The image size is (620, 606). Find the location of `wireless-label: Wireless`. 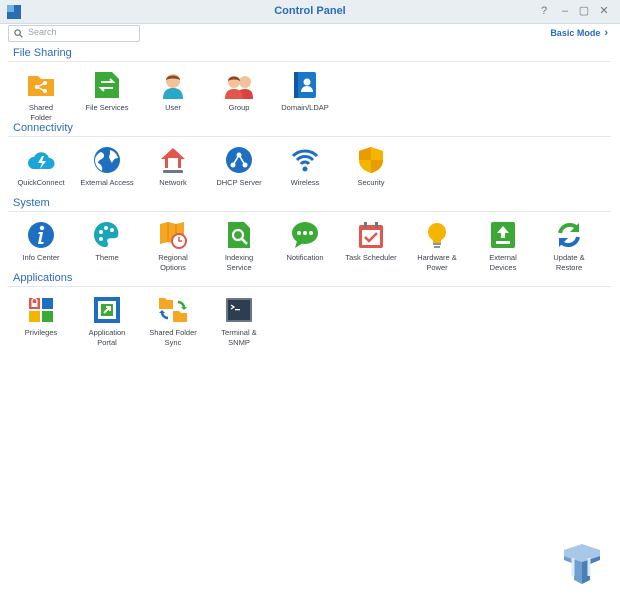

wireless-label: Wireless is located at coordinates (305, 182).